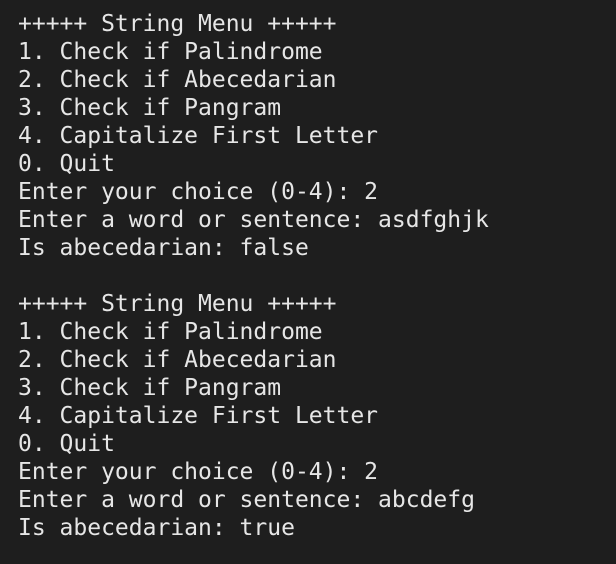 The width and height of the screenshot is (616, 564). Describe the element at coordinates (163, 248) in the screenshot. I see `result-line: Is abecedarian: false` at that location.